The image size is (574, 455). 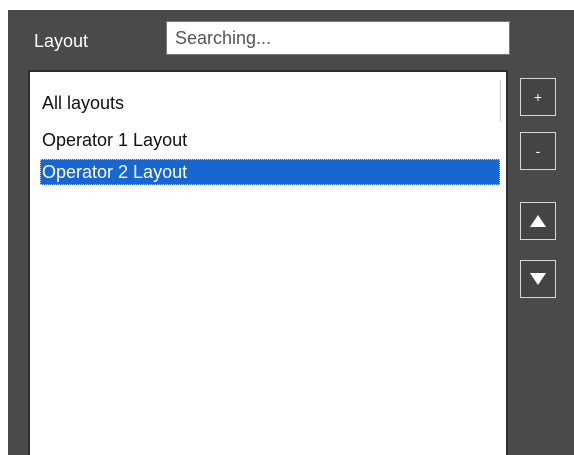 I want to click on move-up-button, so click(x=538, y=221).